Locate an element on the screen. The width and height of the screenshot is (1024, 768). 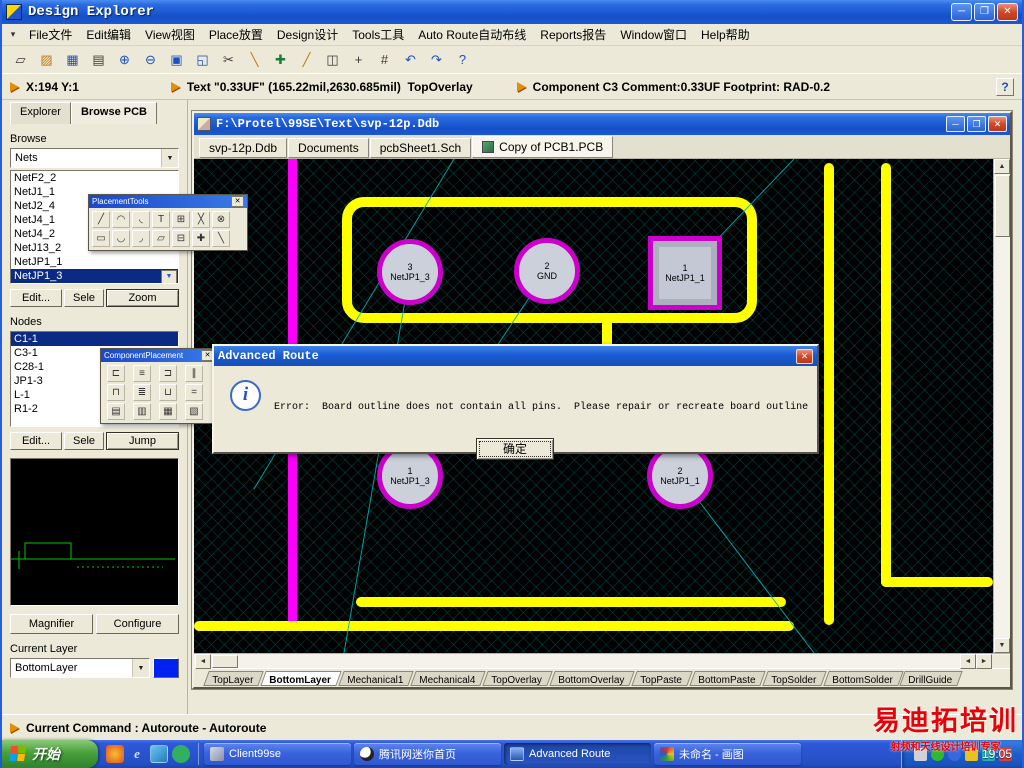
space-vertical-icon: = is located at coordinates (194, 392).